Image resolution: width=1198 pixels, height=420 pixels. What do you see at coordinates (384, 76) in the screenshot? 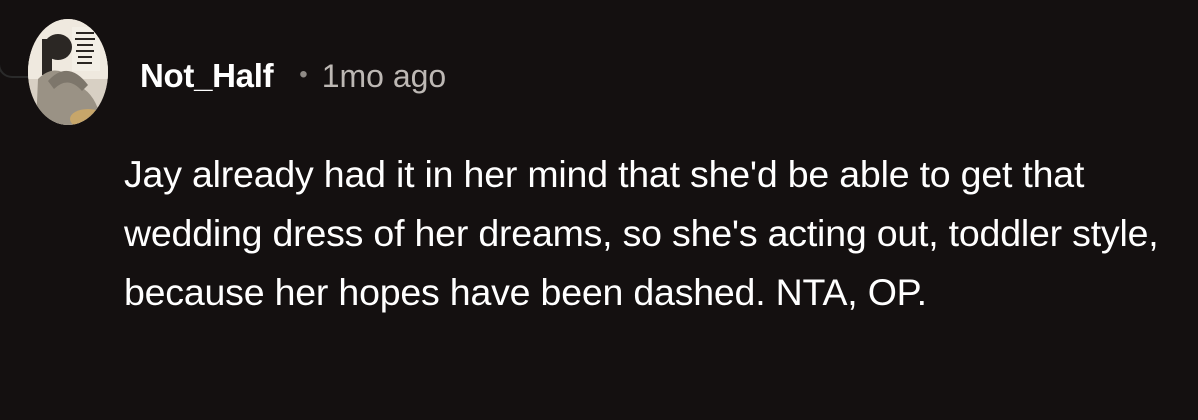
I see `timestamp: 1mo ago` at bounding box center [384, 76].